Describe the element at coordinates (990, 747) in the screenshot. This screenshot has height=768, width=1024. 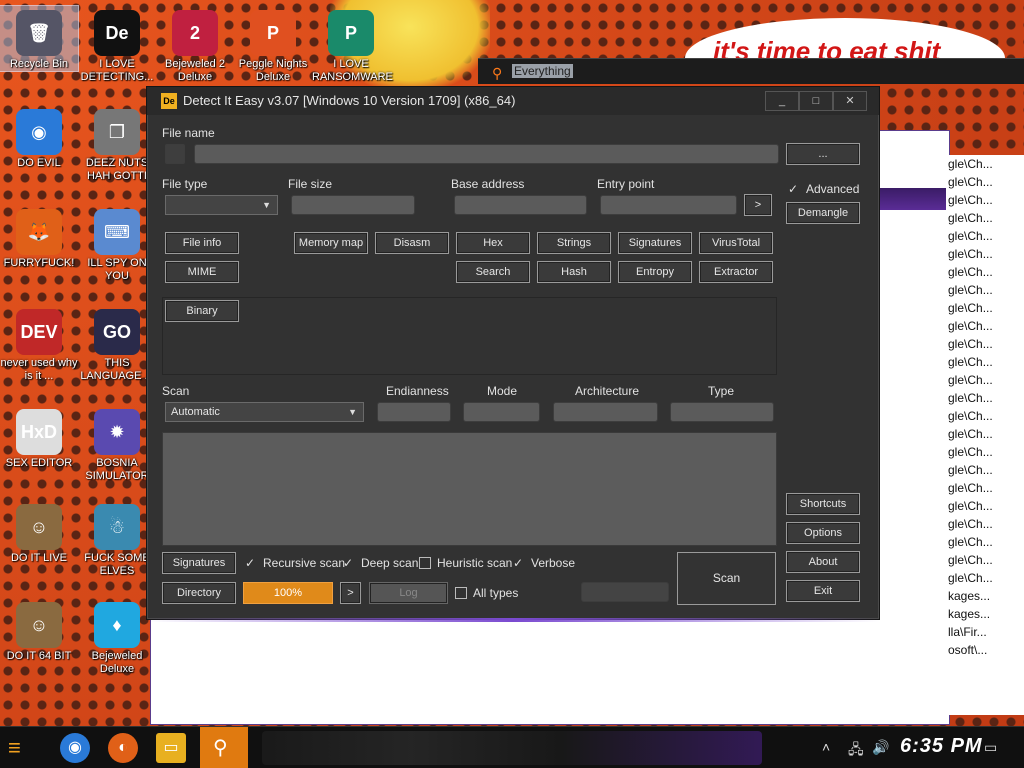
I see `notifications-icon: ▭` at that location.